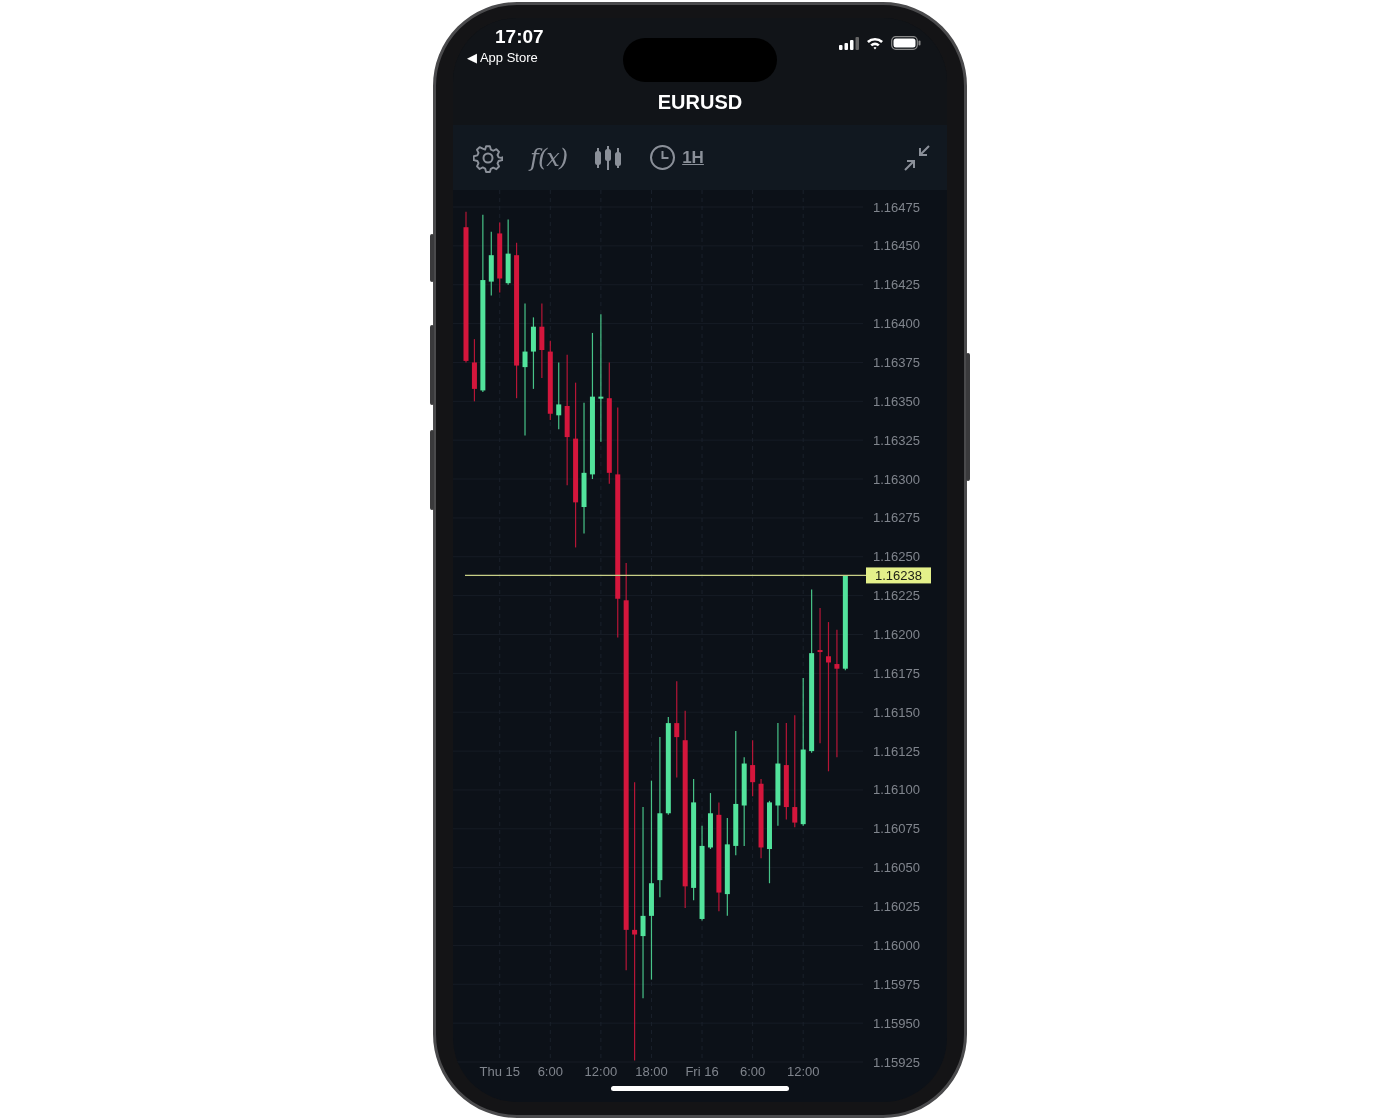 This screenshot has width=1400, height=1120. I want to click on price-axis-label: 1.16175, so click(896, 673).